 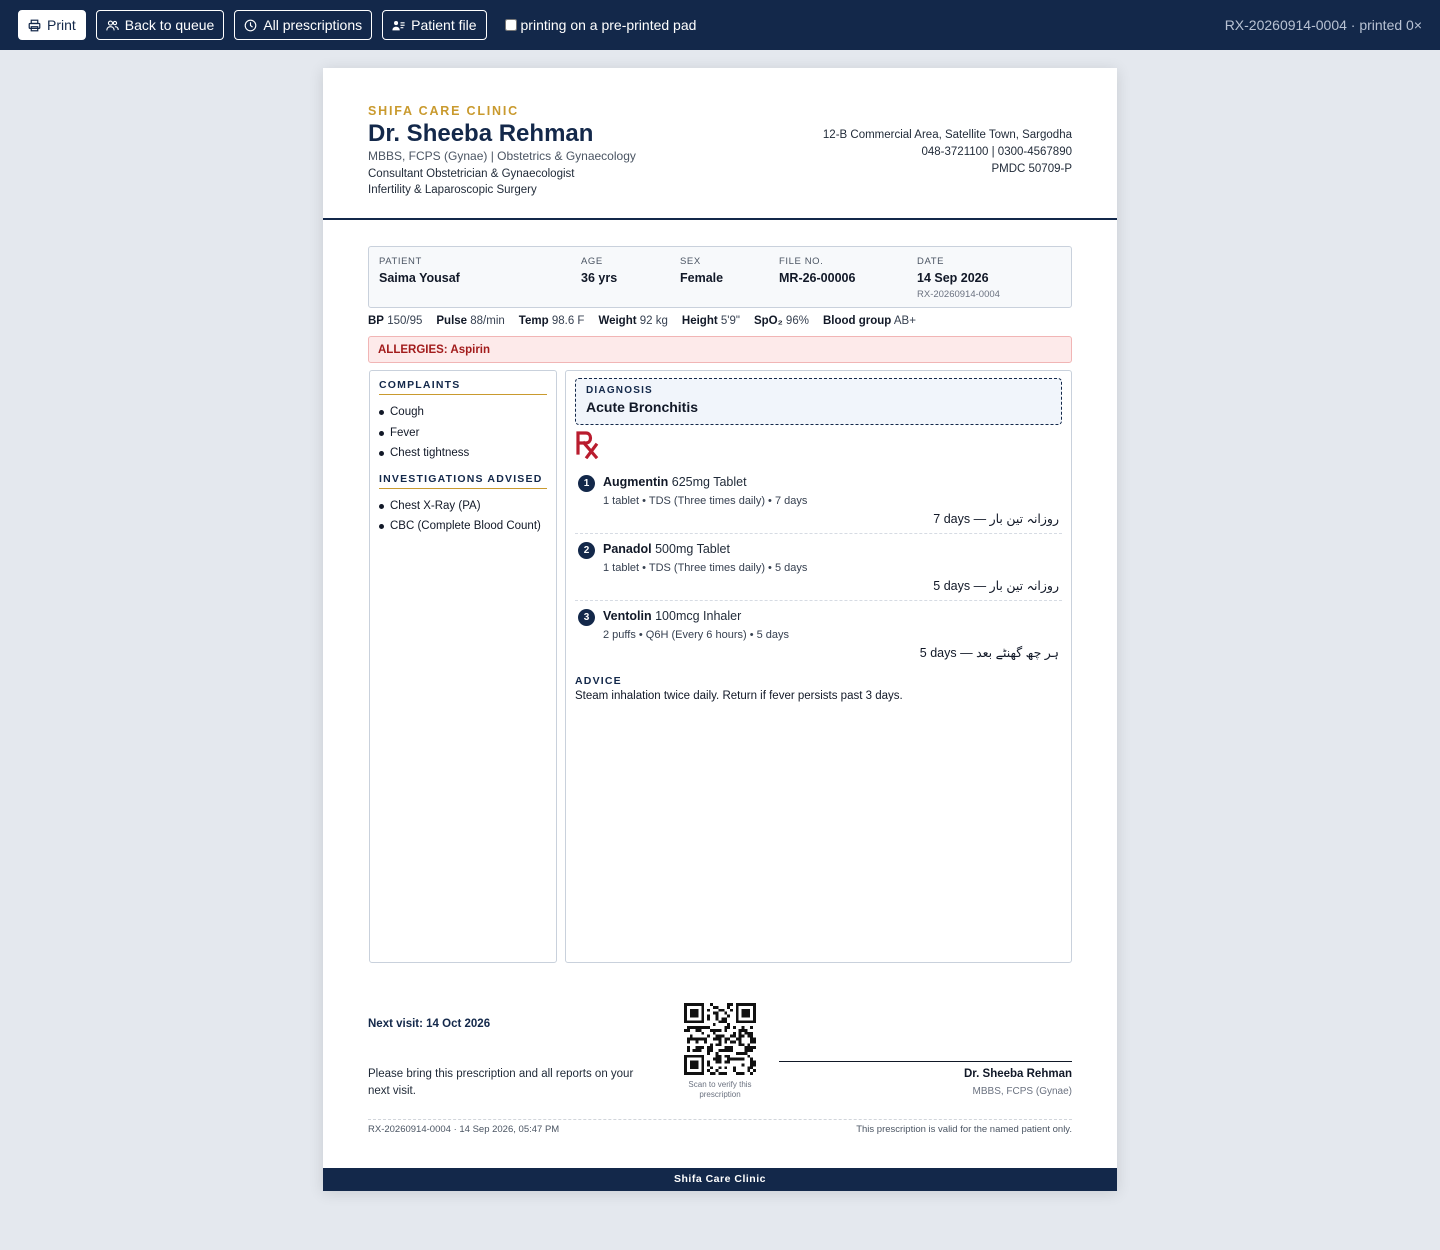 What do you see at coordinates (701, 270) in the screenshot?
I see `sex-field: SEX Female` at bounding box center [701, 270].